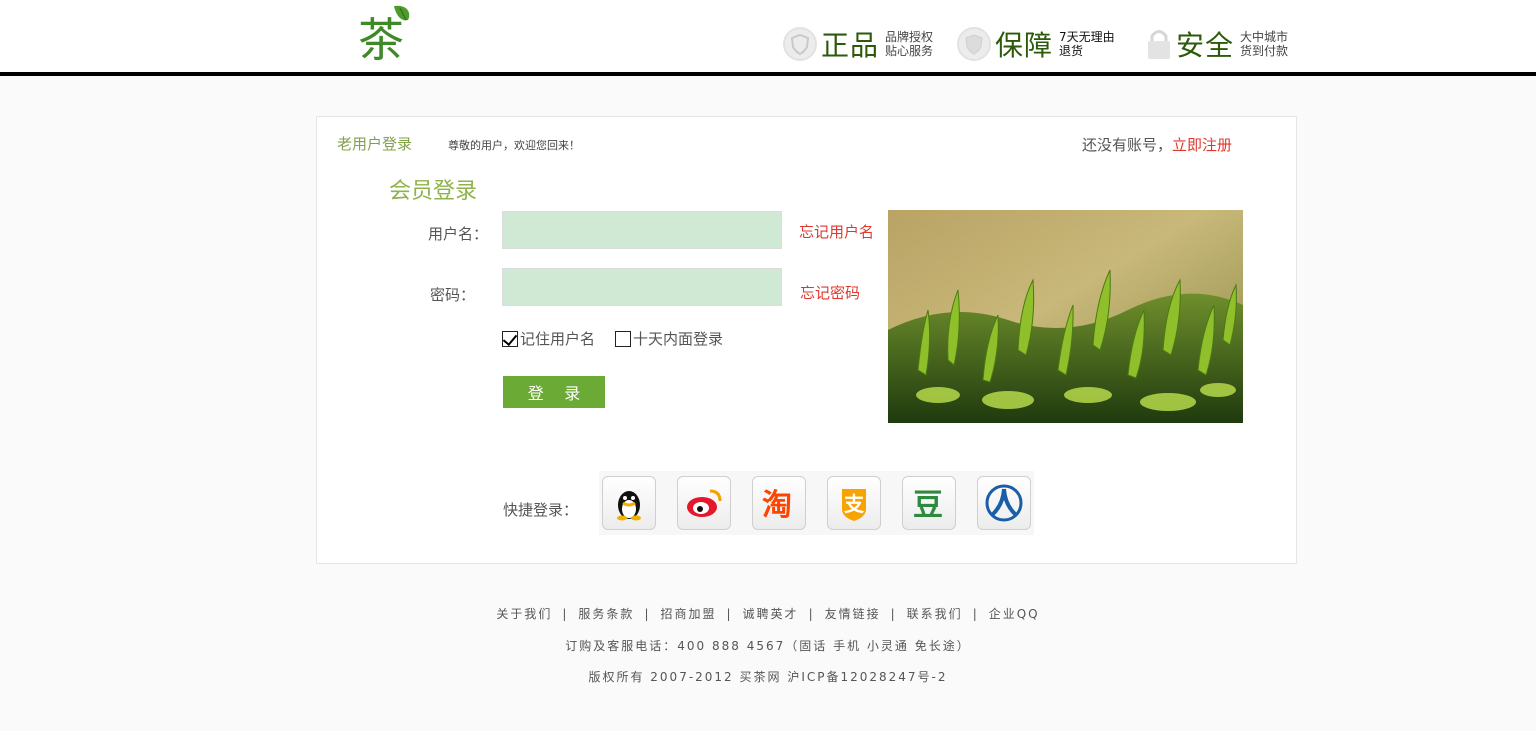 The image size is (1536, 731). I want to click on qq-login-button, so click(629, 503).